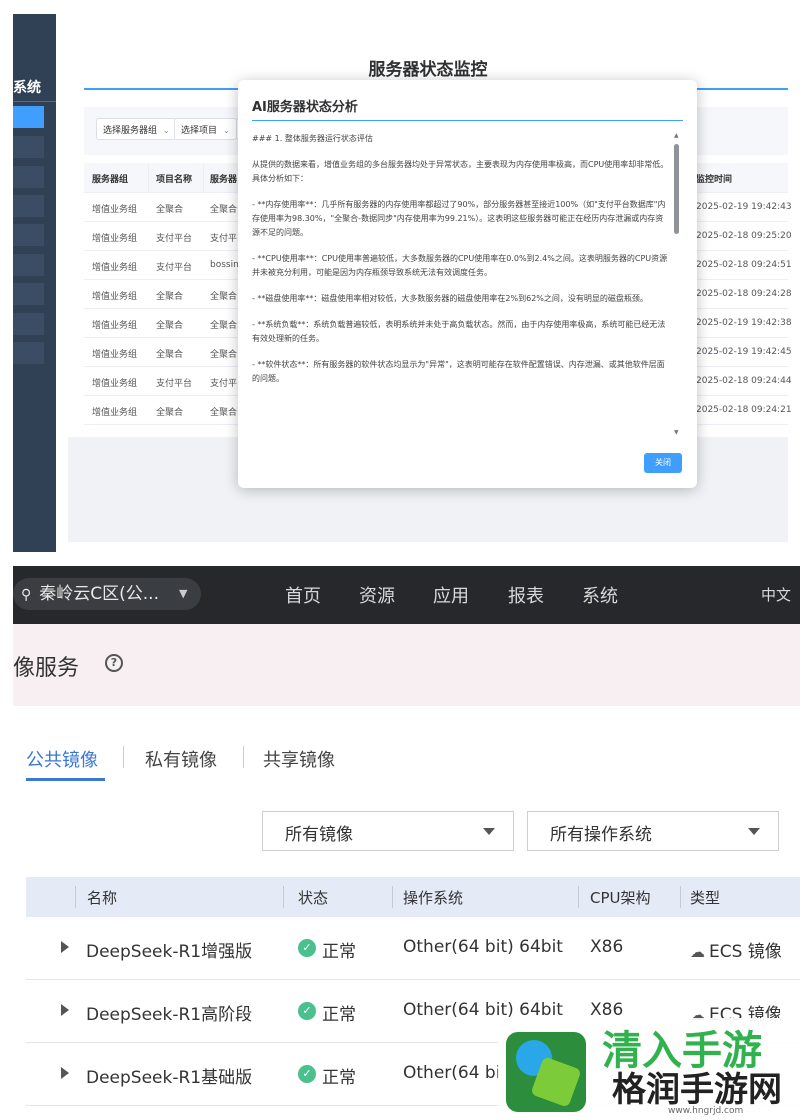  I want to click on cell-time: 2025-02-18 09:24:21, so click(744, 410).